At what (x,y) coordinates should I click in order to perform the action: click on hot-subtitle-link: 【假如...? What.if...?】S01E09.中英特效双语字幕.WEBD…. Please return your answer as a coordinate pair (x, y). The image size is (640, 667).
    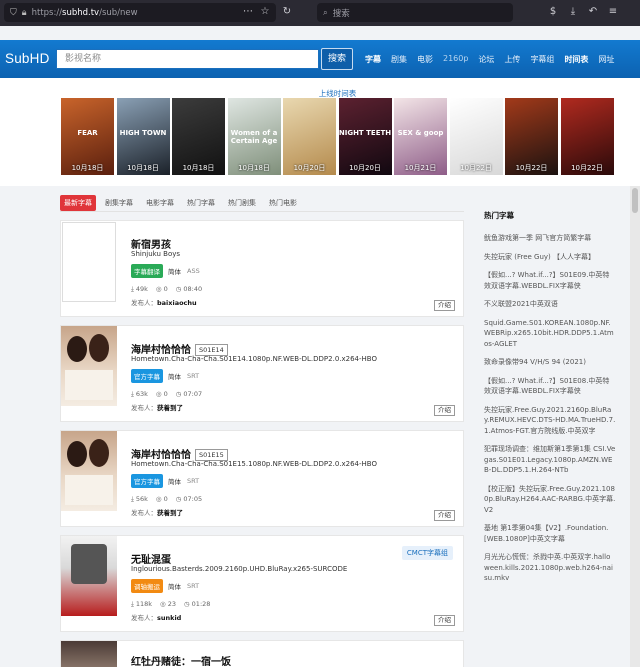
    Looking at the image, I should click on (550, 280).